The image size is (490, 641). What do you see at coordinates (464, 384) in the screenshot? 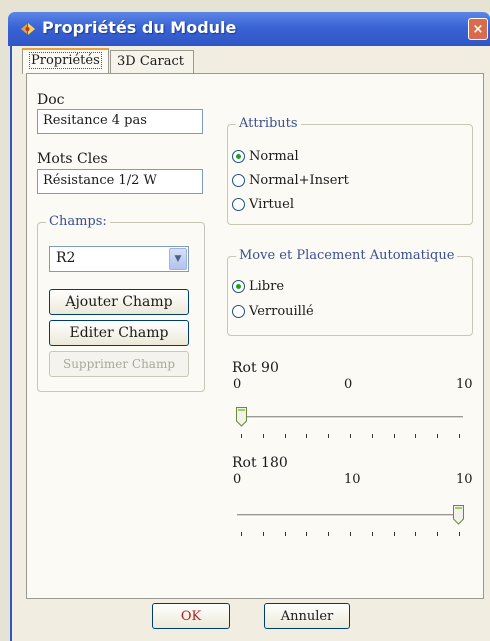
I see `rot90-max: 10` at bounding box center [464, 384].